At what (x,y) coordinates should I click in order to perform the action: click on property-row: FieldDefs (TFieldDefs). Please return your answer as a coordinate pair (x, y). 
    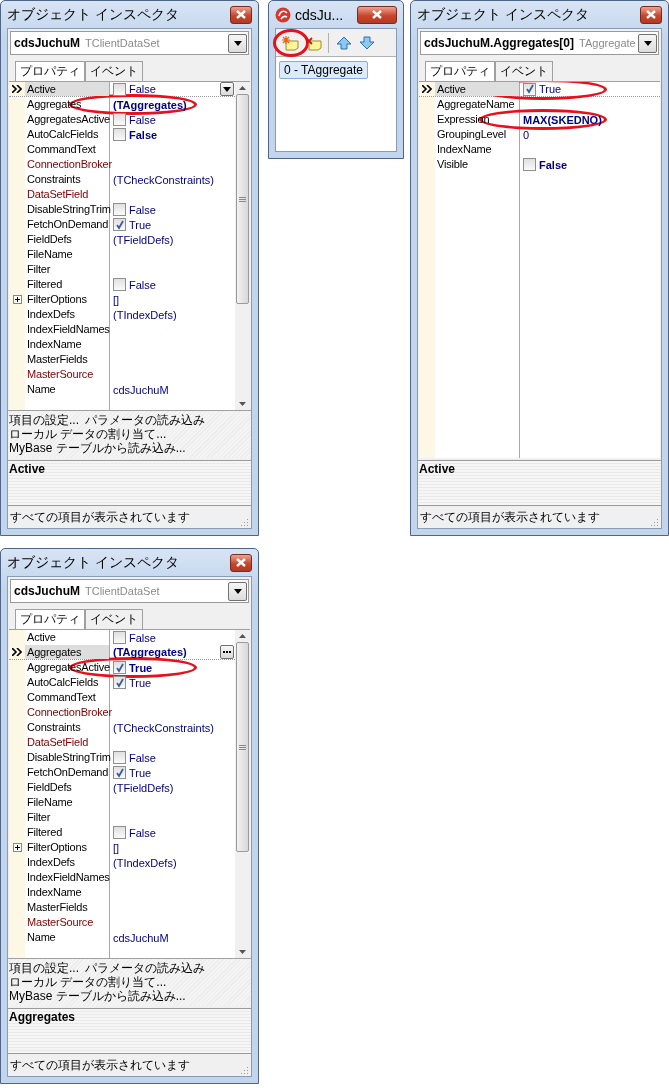
    Looking at the image, I should click on (122, 239).